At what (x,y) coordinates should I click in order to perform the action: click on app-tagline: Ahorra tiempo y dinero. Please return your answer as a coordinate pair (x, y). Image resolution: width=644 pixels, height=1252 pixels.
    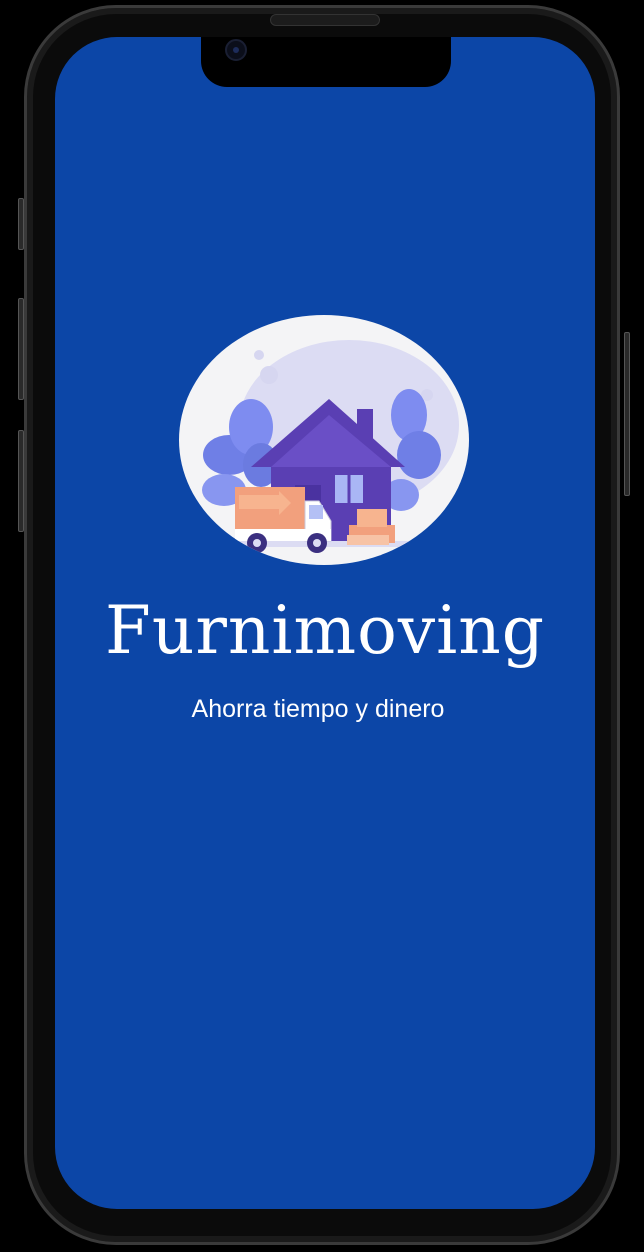
    Looking at the image, I should click on (318, 709).